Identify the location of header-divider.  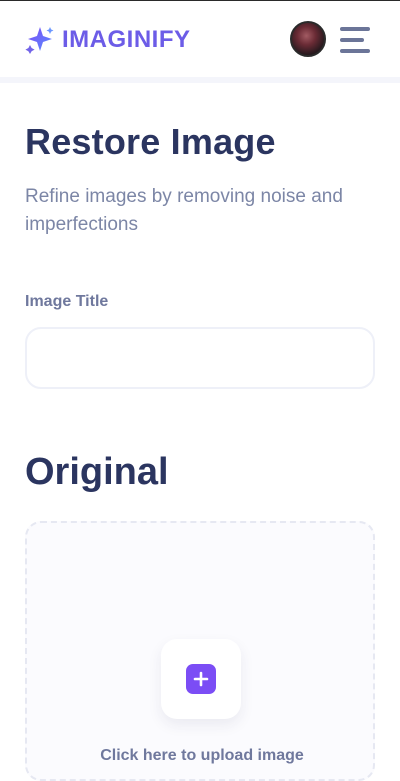
(200, 80).